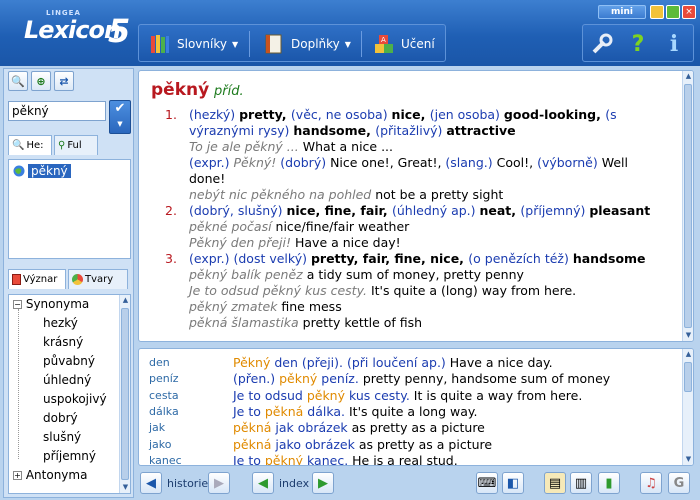  I want to click on collapse-icon: −, so click(17, 304).